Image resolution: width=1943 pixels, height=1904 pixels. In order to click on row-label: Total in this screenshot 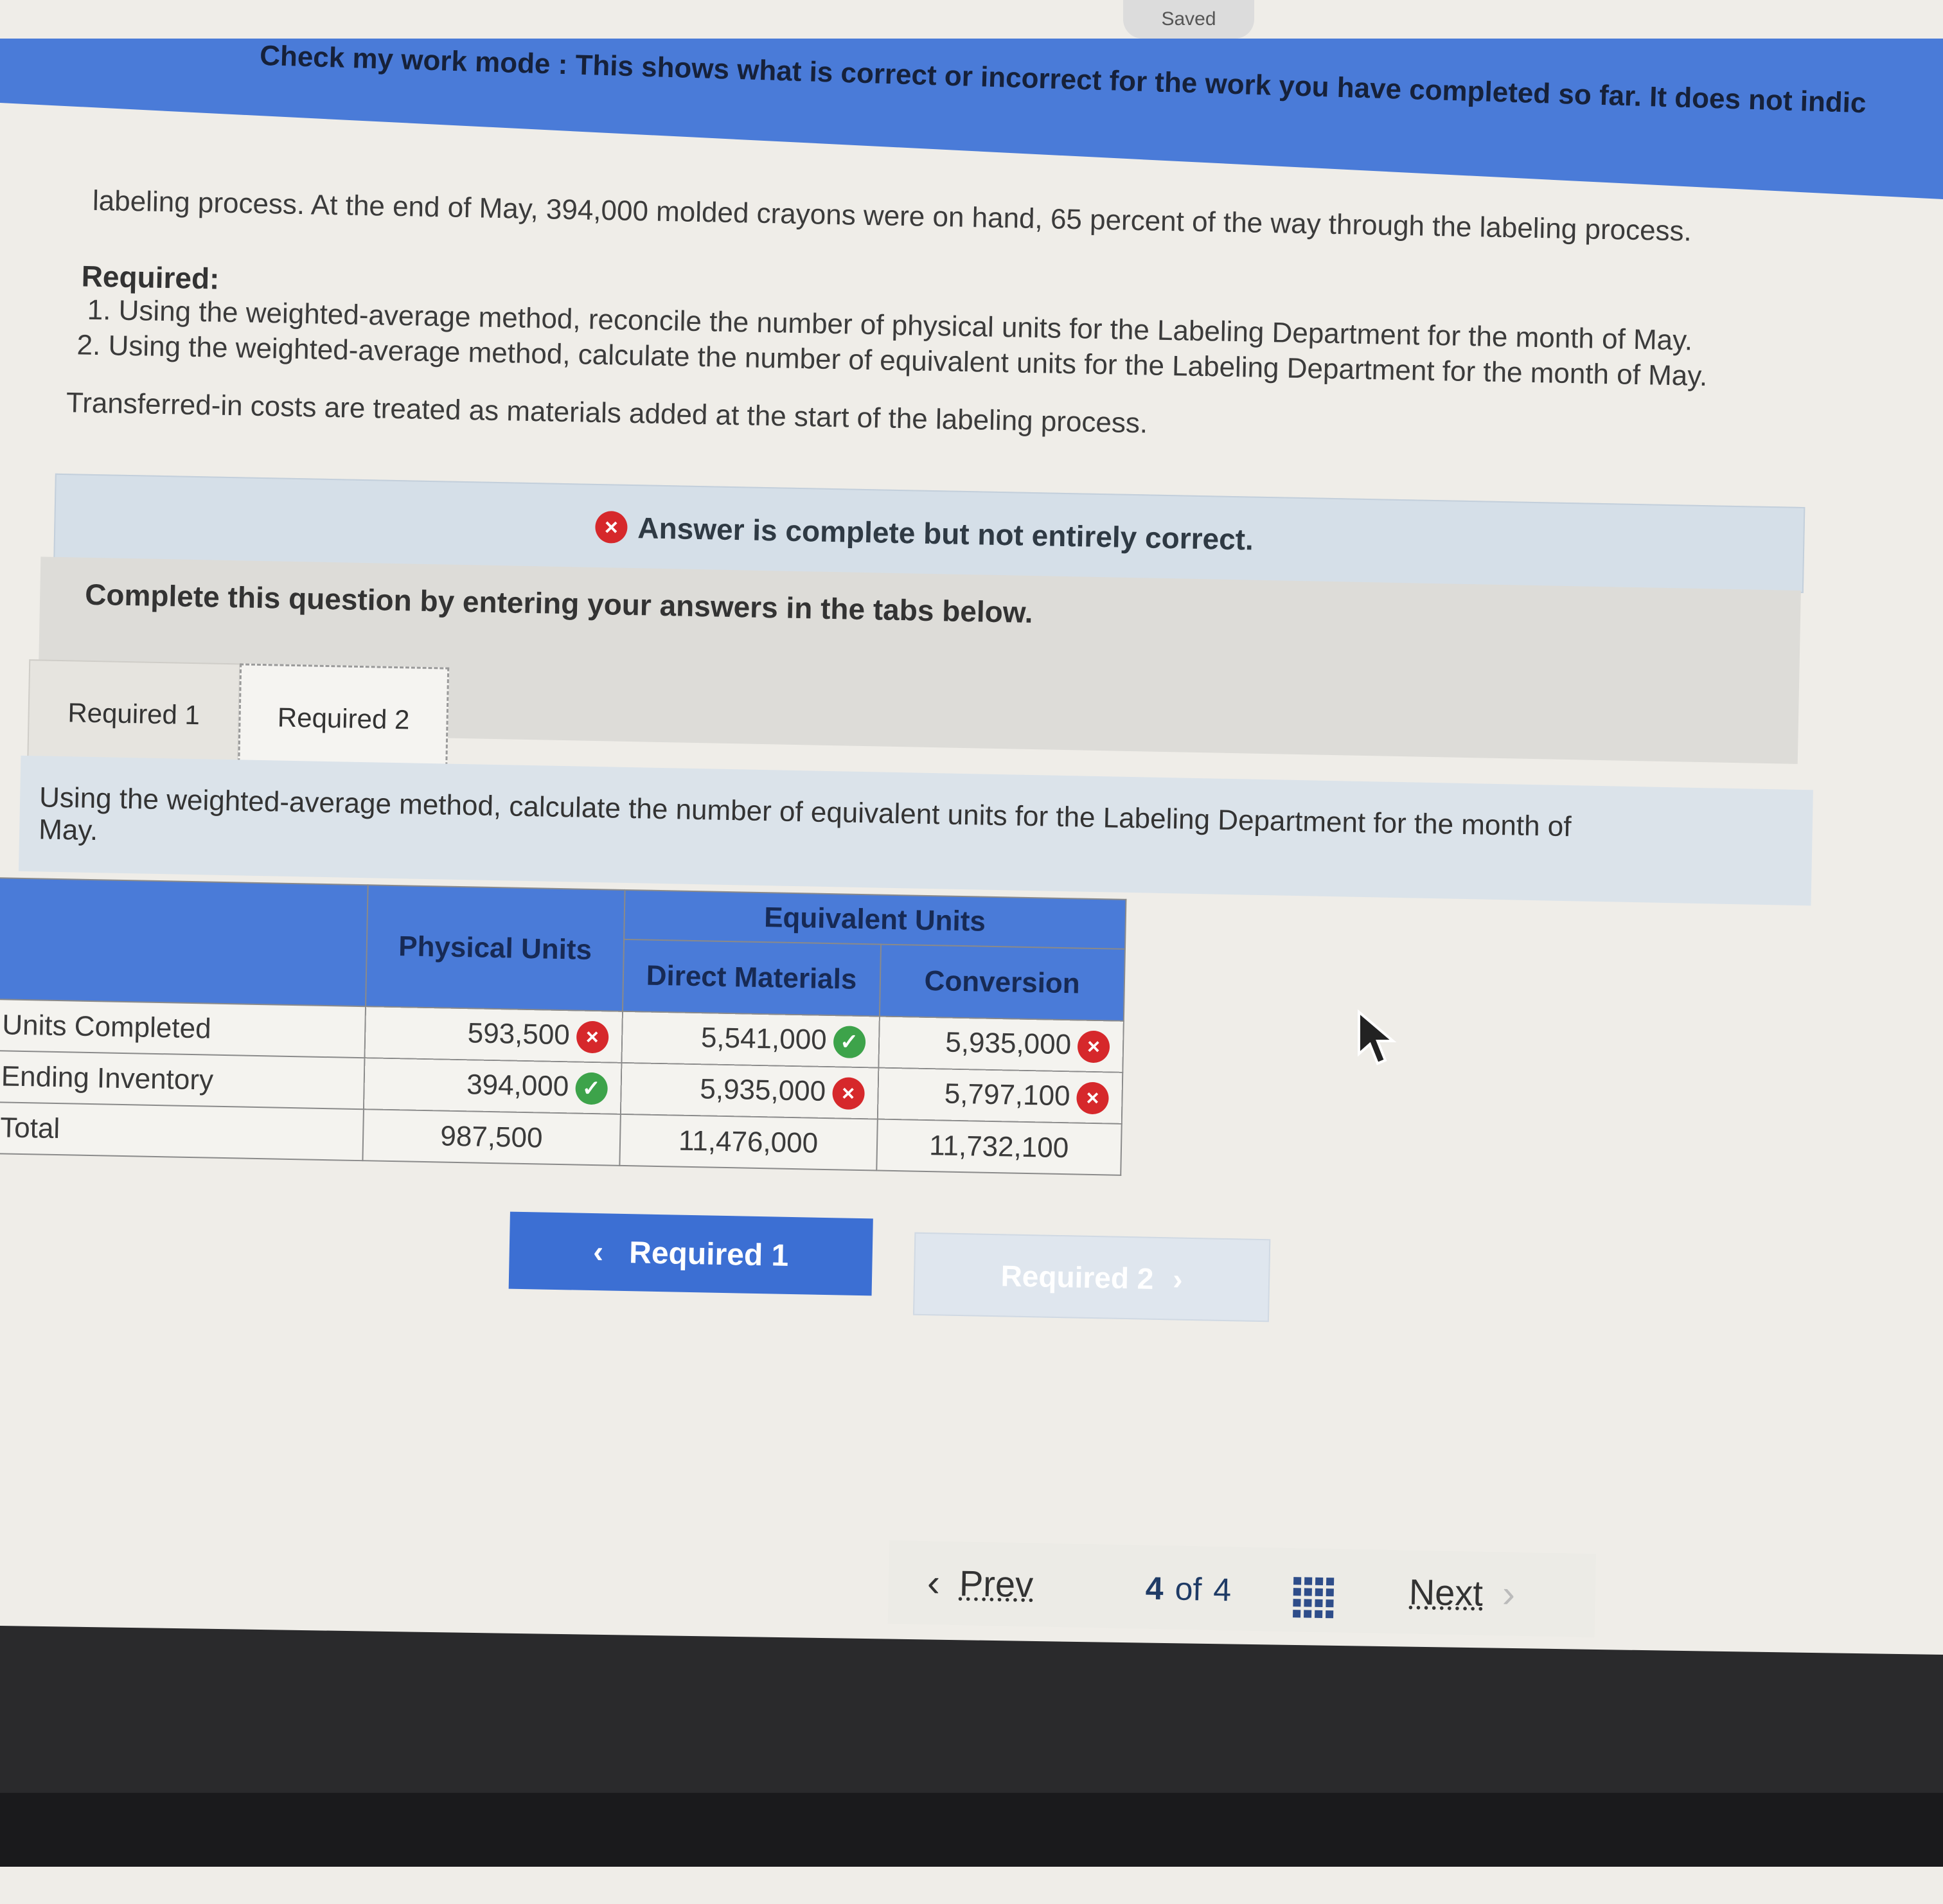, I will do `click(182, 1131)`.